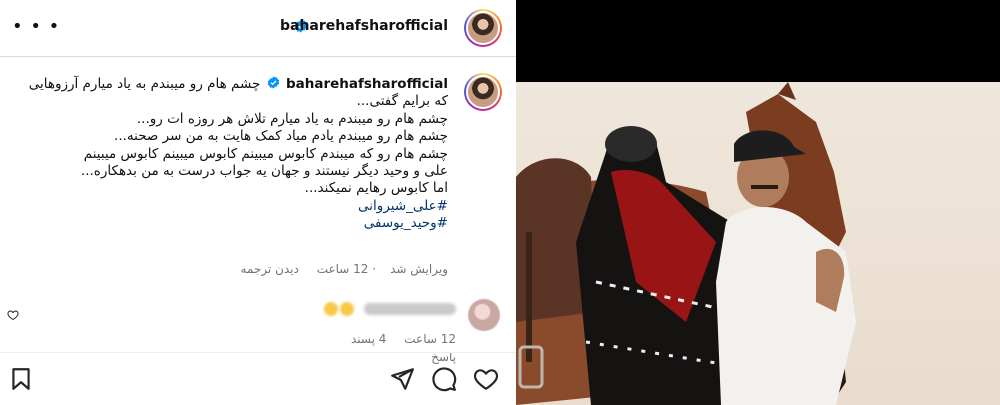 The image size is (1000, 405). I want to click on post-meta: ویرایش شد· 12 ساعت دیدن ترجمه, so click(344, 269).